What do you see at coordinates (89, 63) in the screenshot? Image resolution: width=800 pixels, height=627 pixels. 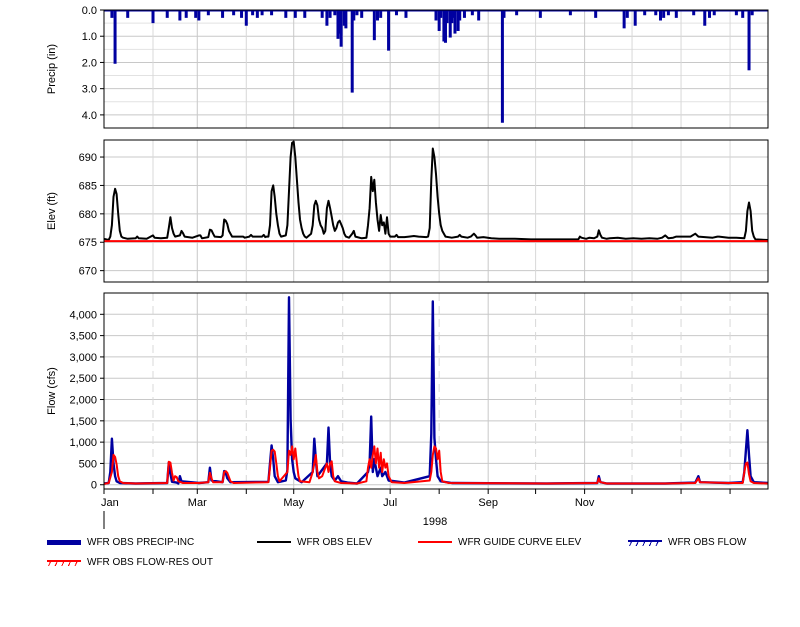 I see `y-tick-label: 2.0` at bounding box center [89, 63].